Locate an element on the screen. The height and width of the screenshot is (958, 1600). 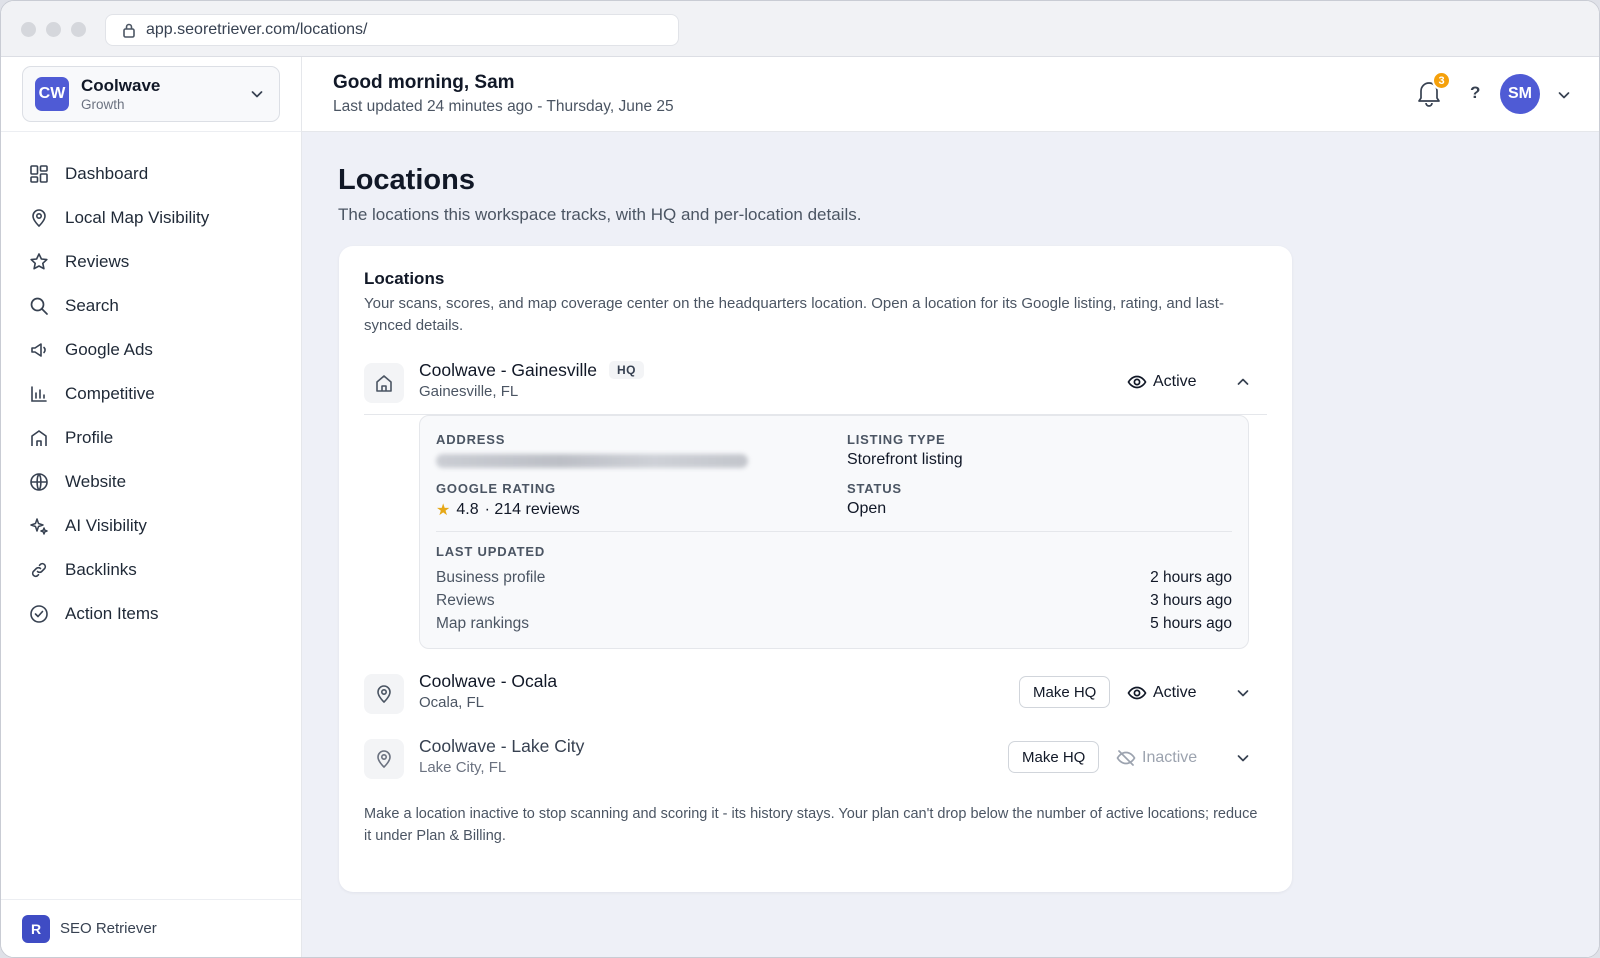
minimize-window-dot is located at coordinates (53, 29).